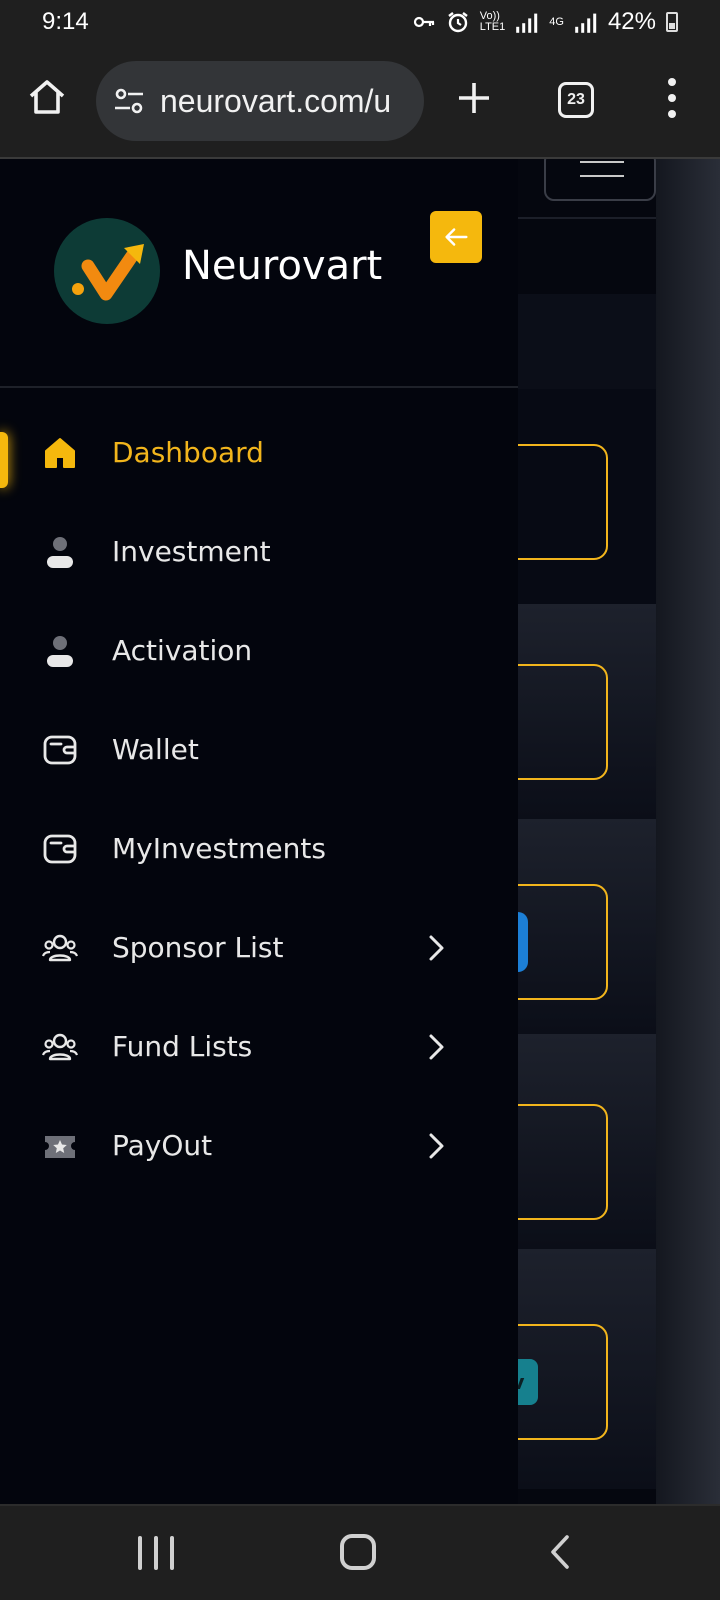  I want to click on sidebar-item-myinvestments: MyInvestments, so click(259, 848).